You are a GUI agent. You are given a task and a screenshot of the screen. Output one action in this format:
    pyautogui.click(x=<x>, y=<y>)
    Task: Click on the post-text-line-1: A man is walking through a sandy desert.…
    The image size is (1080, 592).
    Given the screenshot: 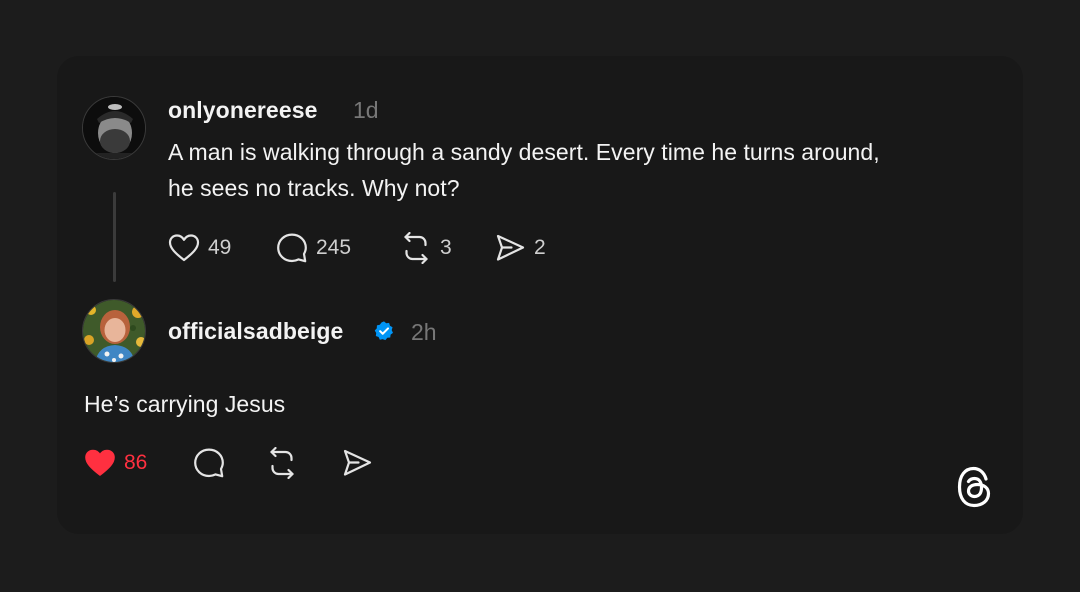 What is the action you would take?
    pyautogui.click(x=524, y=152)
    